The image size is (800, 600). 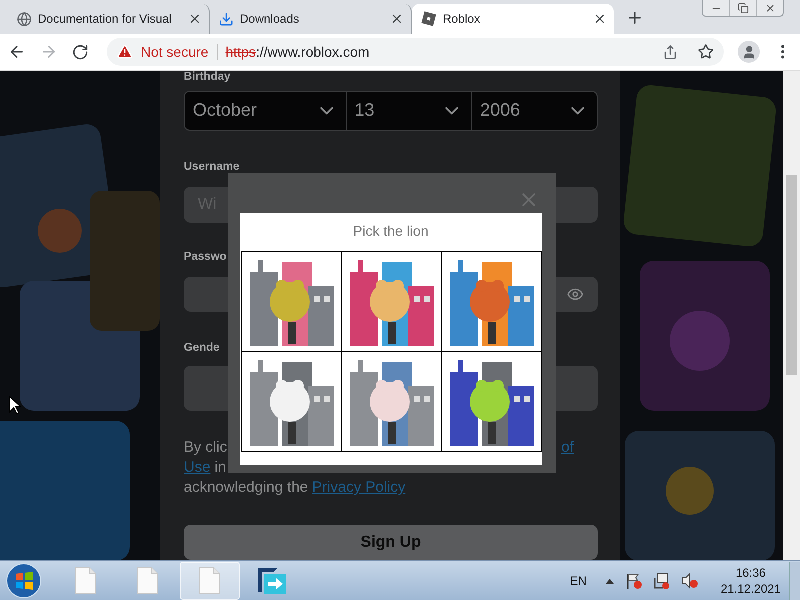 I want to click on flag-icon, so click(x=633, y=581).